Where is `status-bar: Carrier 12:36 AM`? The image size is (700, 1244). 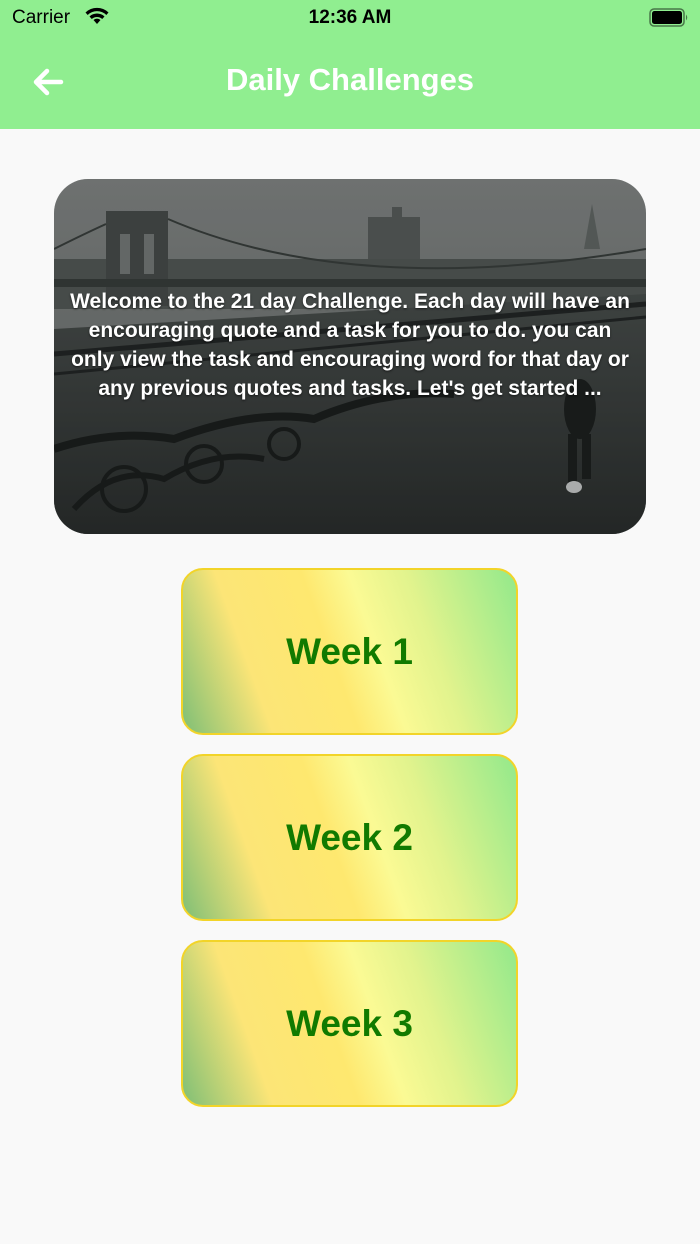
status-bar: Carrier 12:36 AM is located at coordinates (350, 18).